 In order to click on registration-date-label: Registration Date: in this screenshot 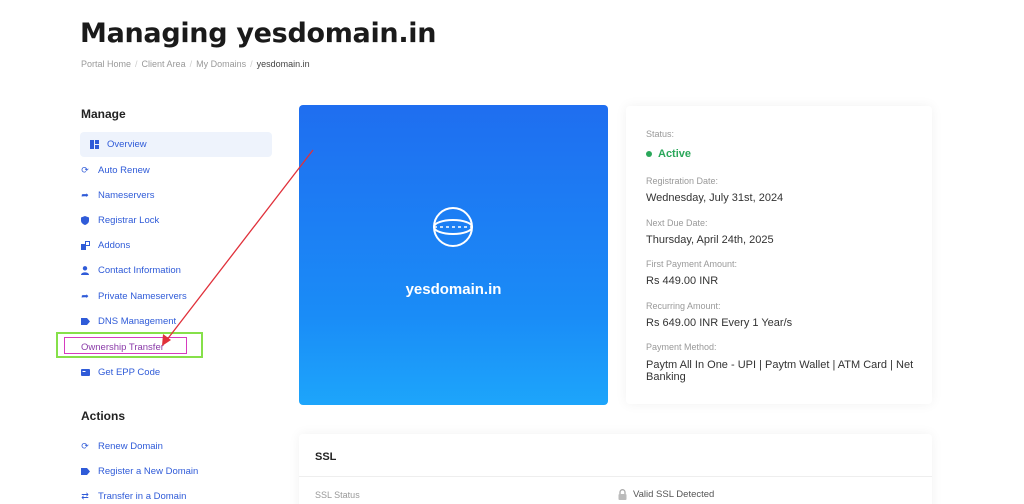, I will do `click(682, 181)`.